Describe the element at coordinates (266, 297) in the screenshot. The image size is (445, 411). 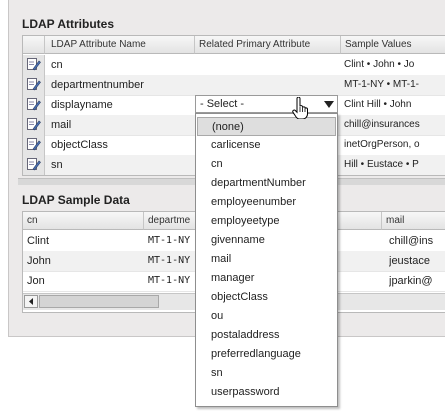
I see `dropdown-option: objectClass` at that location.